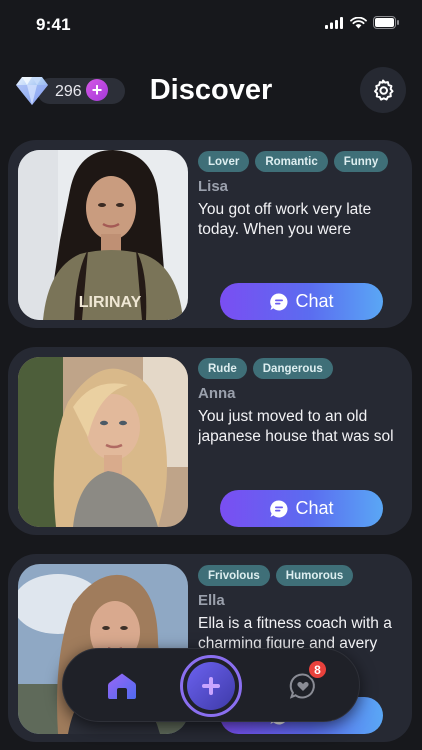  I want to click on battery-icon, so click(386, 22).